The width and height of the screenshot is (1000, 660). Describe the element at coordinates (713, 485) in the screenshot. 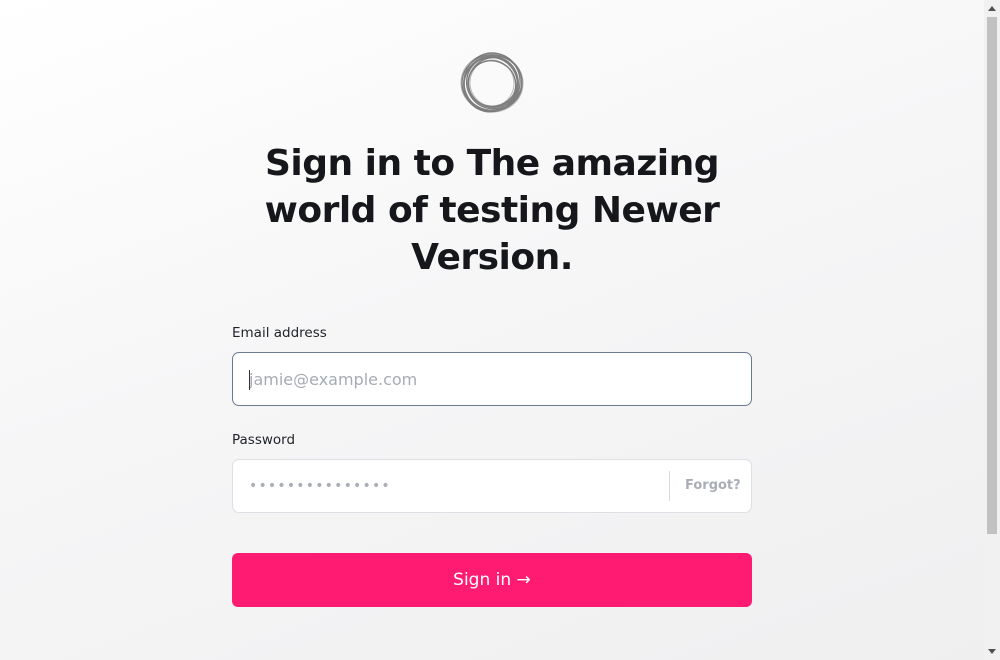

I see `forgot-password-link: Forgot?` at that location.